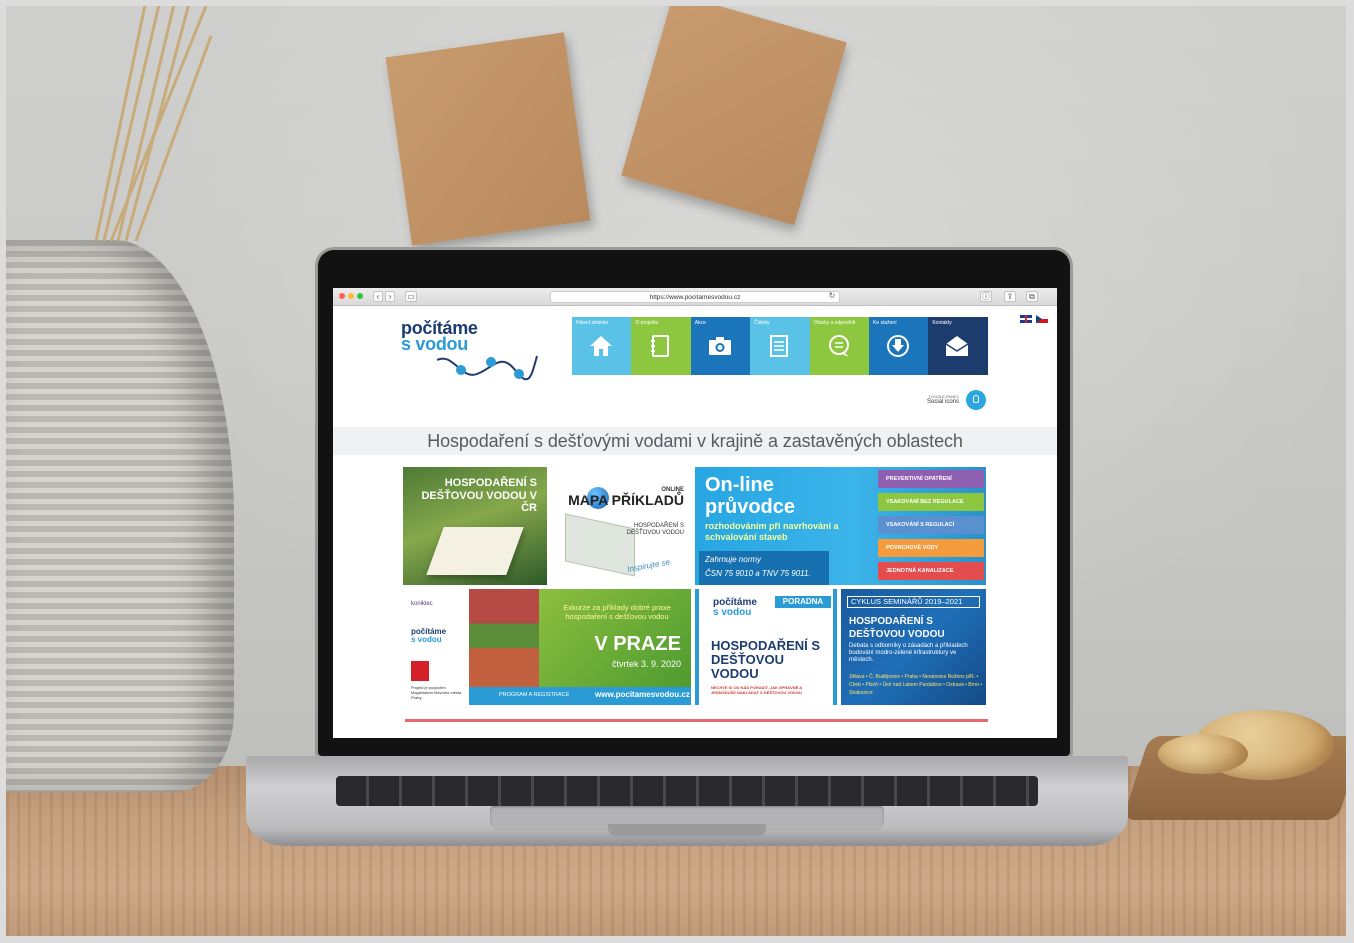 The image size is (1354, 943). What do you see at coordinates (976, 400) in the screenshot?
I see `lightbulb-icon` at bounding box center [976, 400].